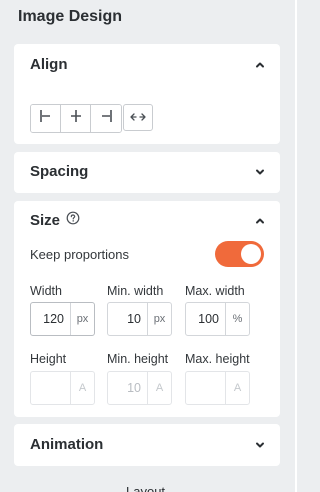  I want to click on align-title: Align, so click(49, 64).